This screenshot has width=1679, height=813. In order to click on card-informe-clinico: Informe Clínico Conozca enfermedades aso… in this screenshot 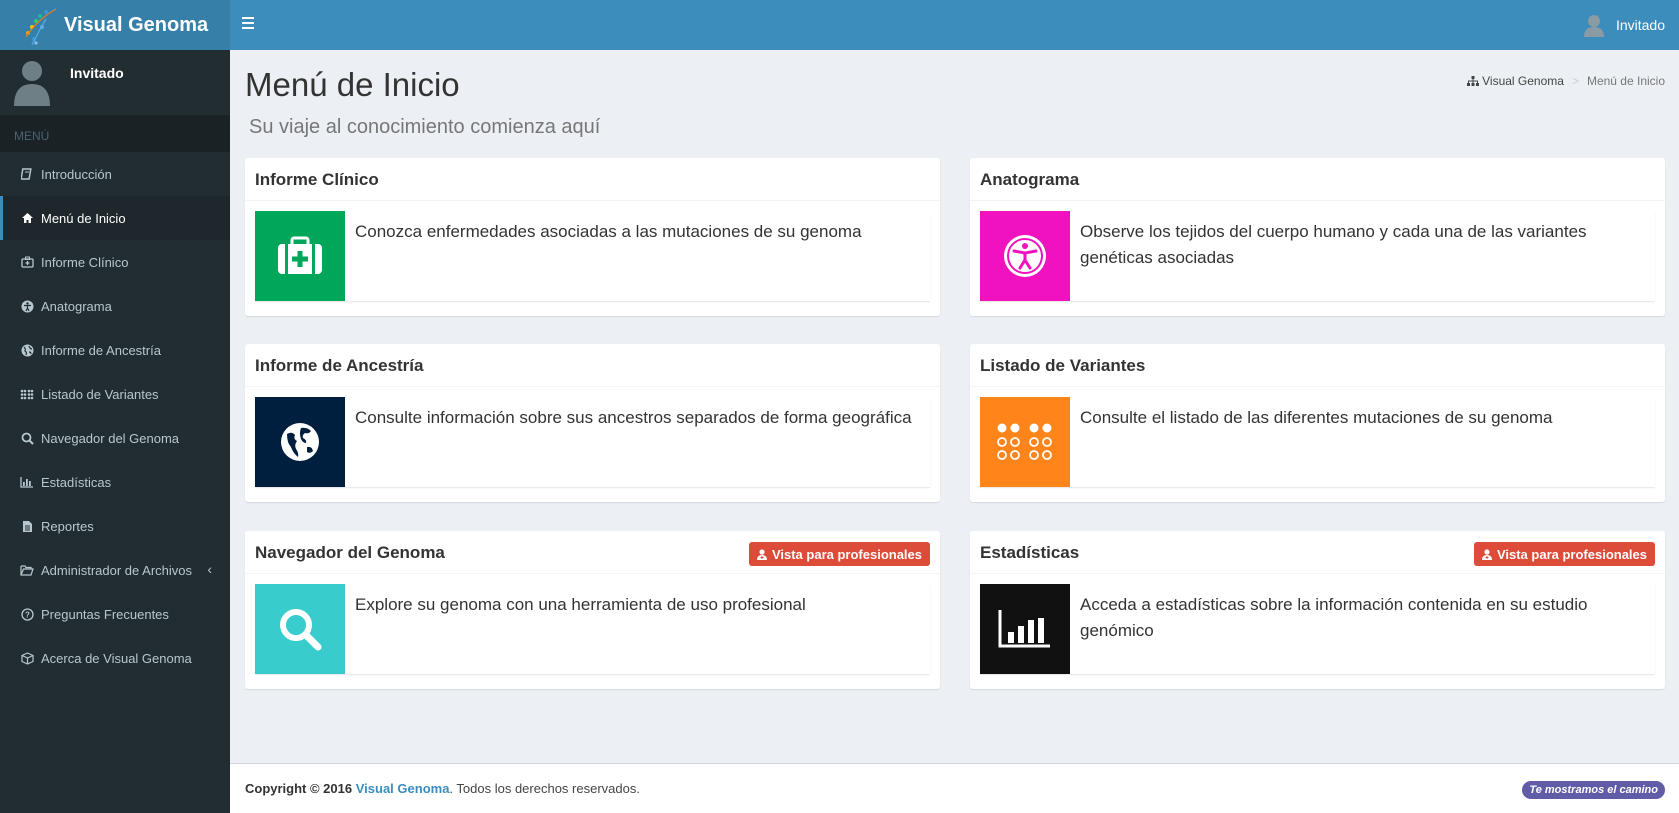, I will do `click(592, 237)`.